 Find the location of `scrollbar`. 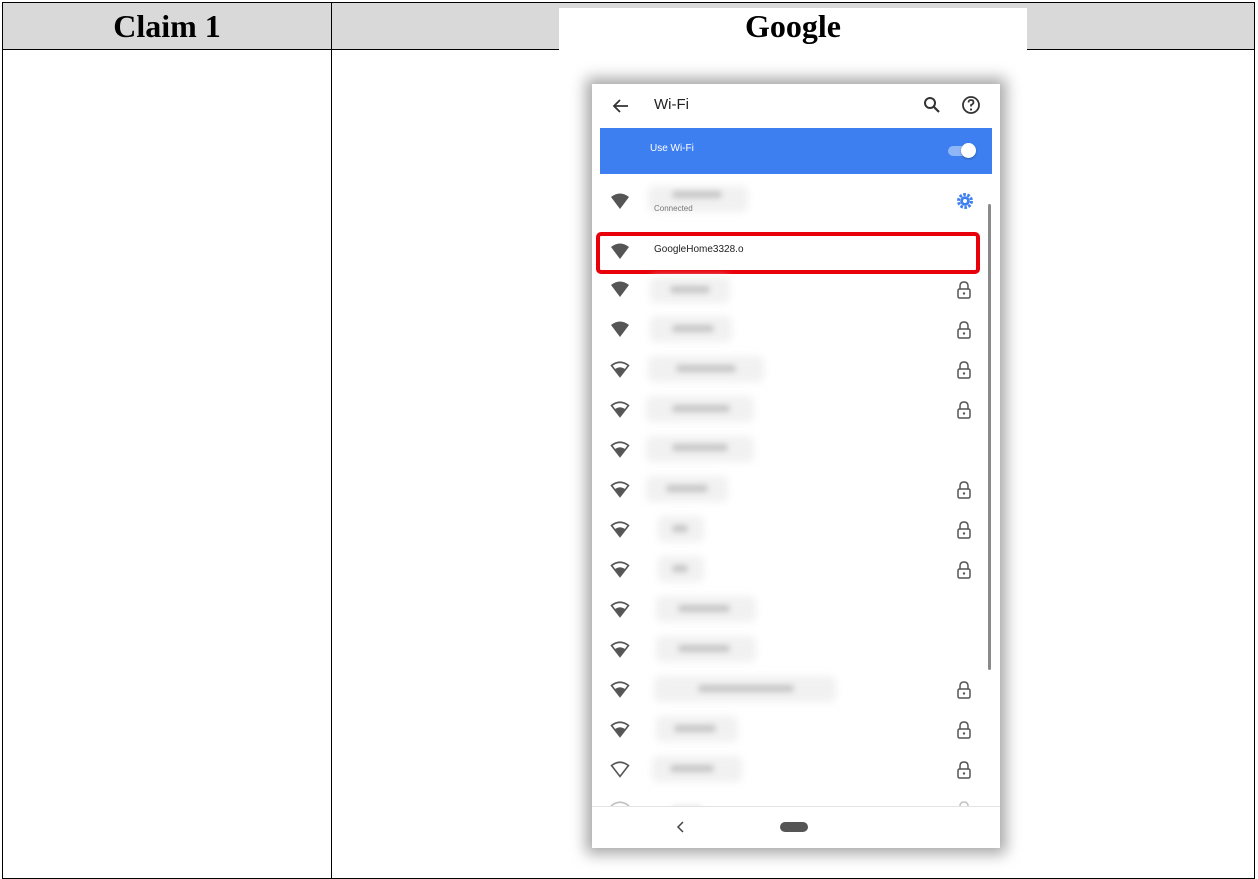

scrollbar is located at coordinates (989, 437).